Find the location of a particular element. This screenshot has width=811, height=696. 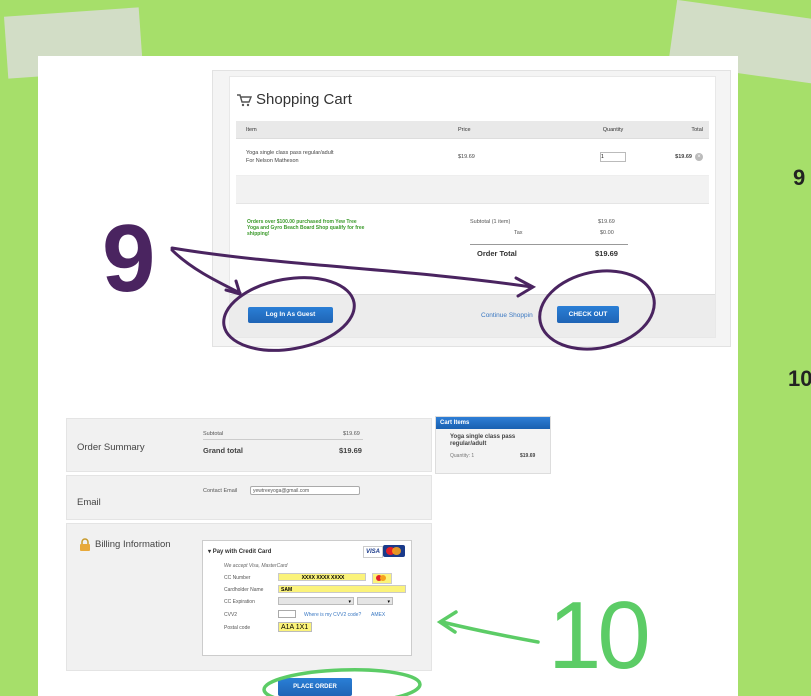

guest-button-circle is located at coordinates (289, 314).